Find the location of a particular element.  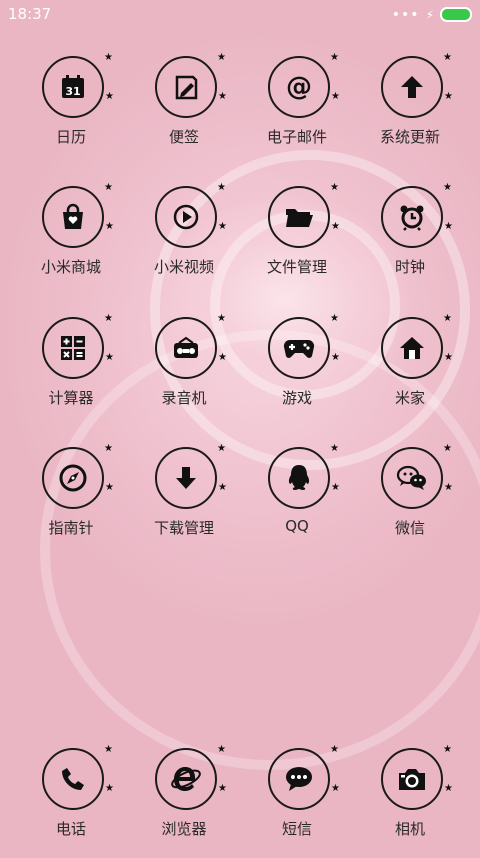

app-clock: ★ ★ 时钟 is located at coordinates (410, 239).